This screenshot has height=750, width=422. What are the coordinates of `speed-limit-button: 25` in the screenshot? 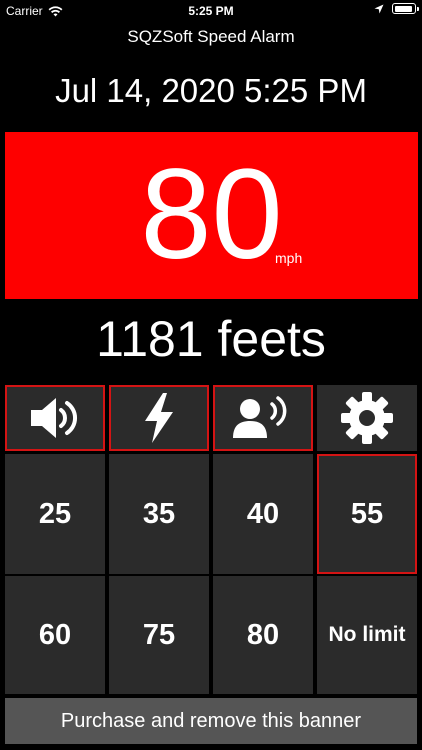 It's located at (55, 514).